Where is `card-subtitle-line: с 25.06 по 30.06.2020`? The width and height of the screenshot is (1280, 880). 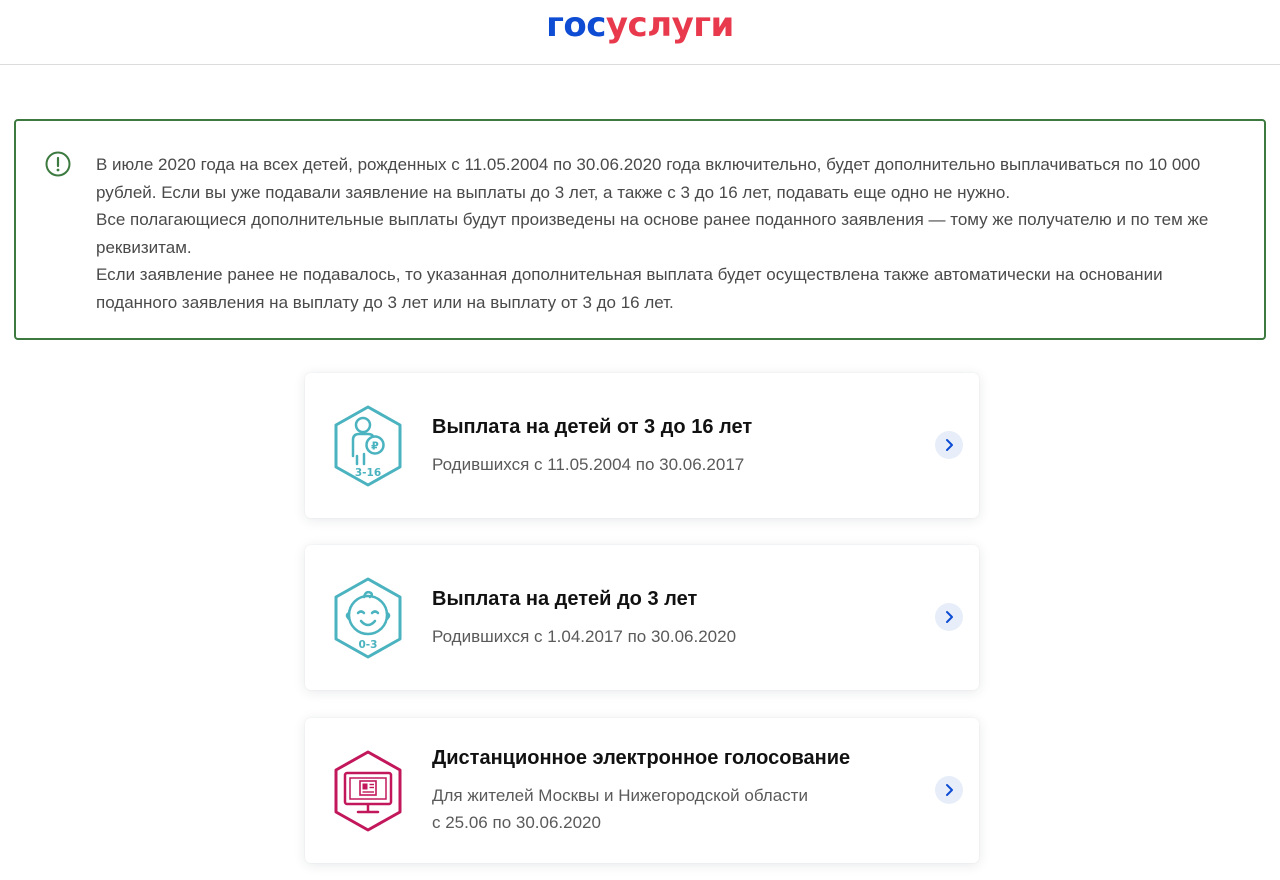 card-subtitle-line: с 25.06 по 30.06.2020 is located at coordinates (516, 822).